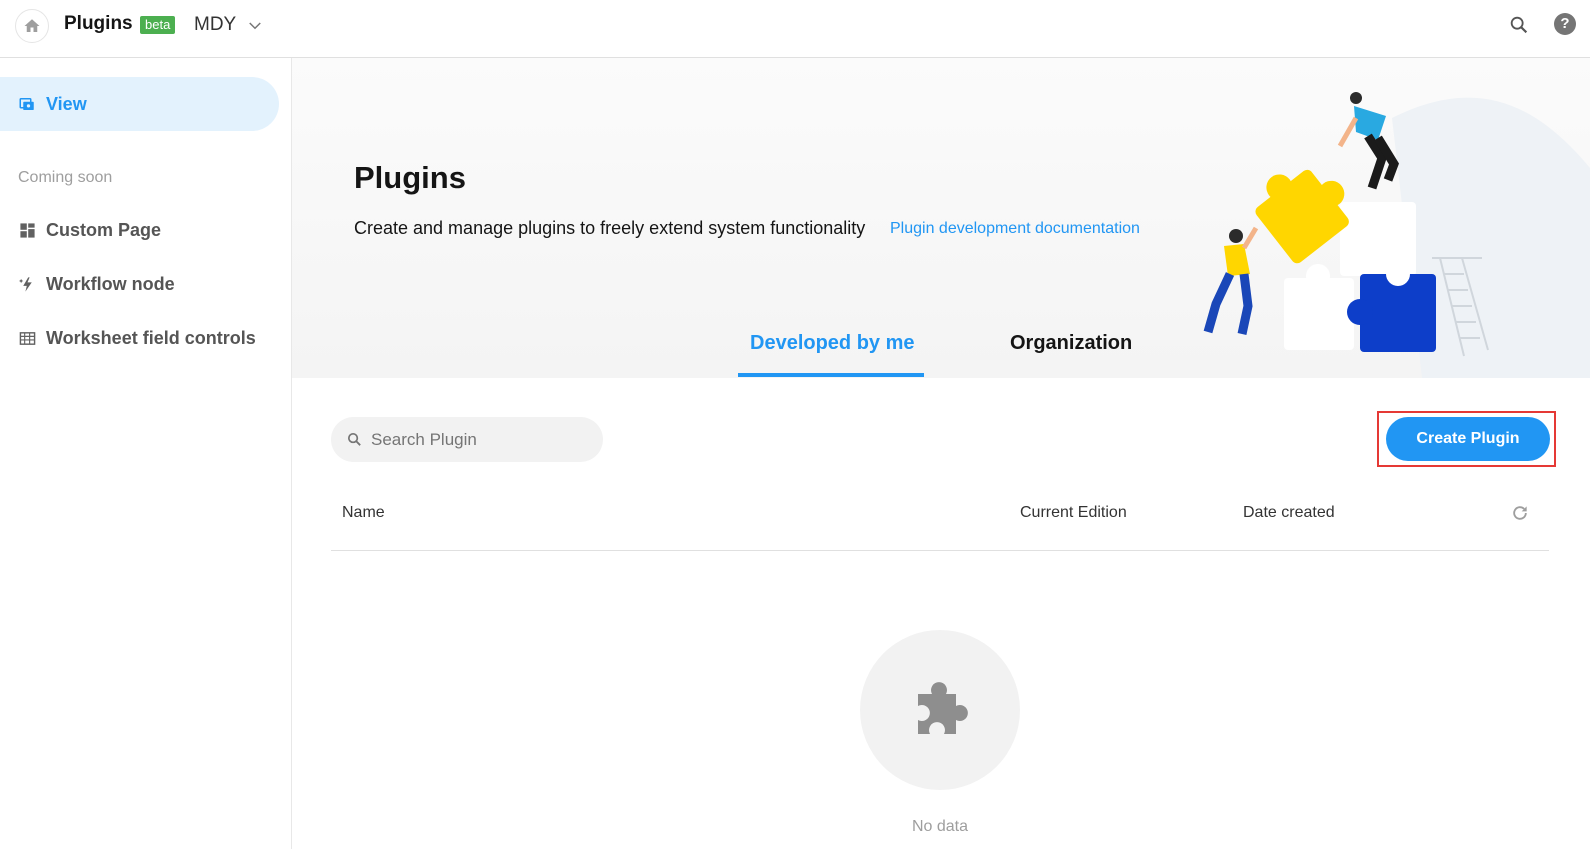  Describe the element at coordinates (65, 177) in the screenshot. I see `section-label: Coming soon` at that location.